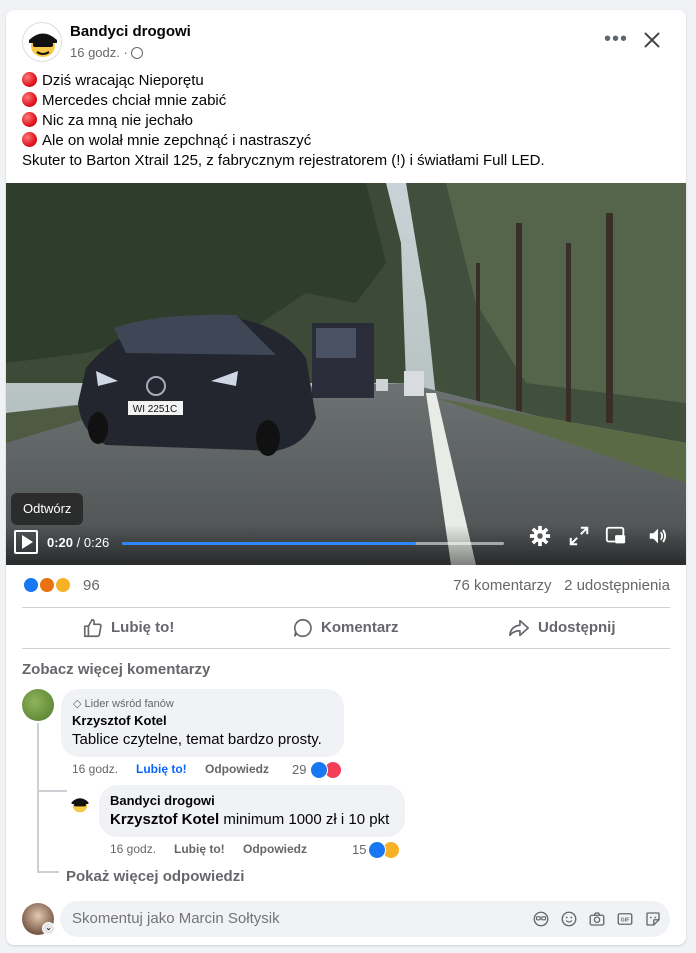 The width and height of the screenshot is (696, 953). I want to click on post-actions: Lubię to! Komentarz Udostępnij, so click(346, 628).